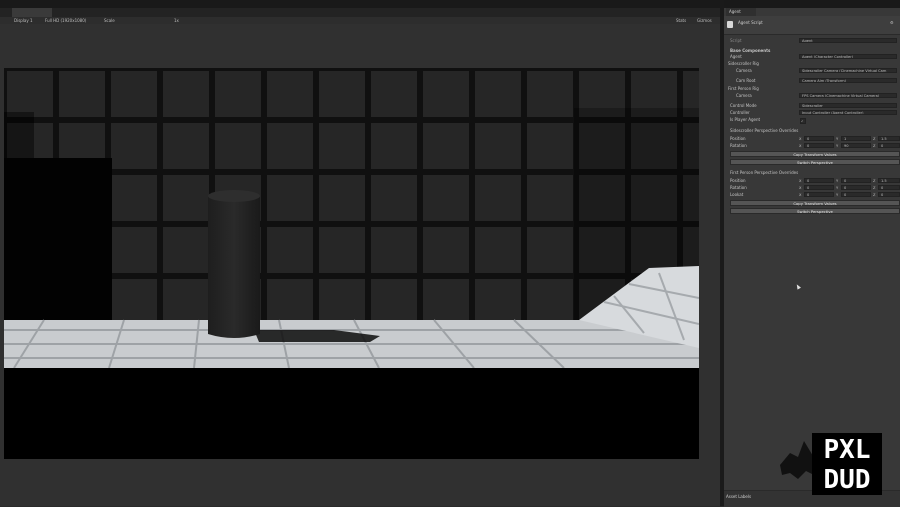  I want to click on inspector-tab: Agent, so click(741, 12).